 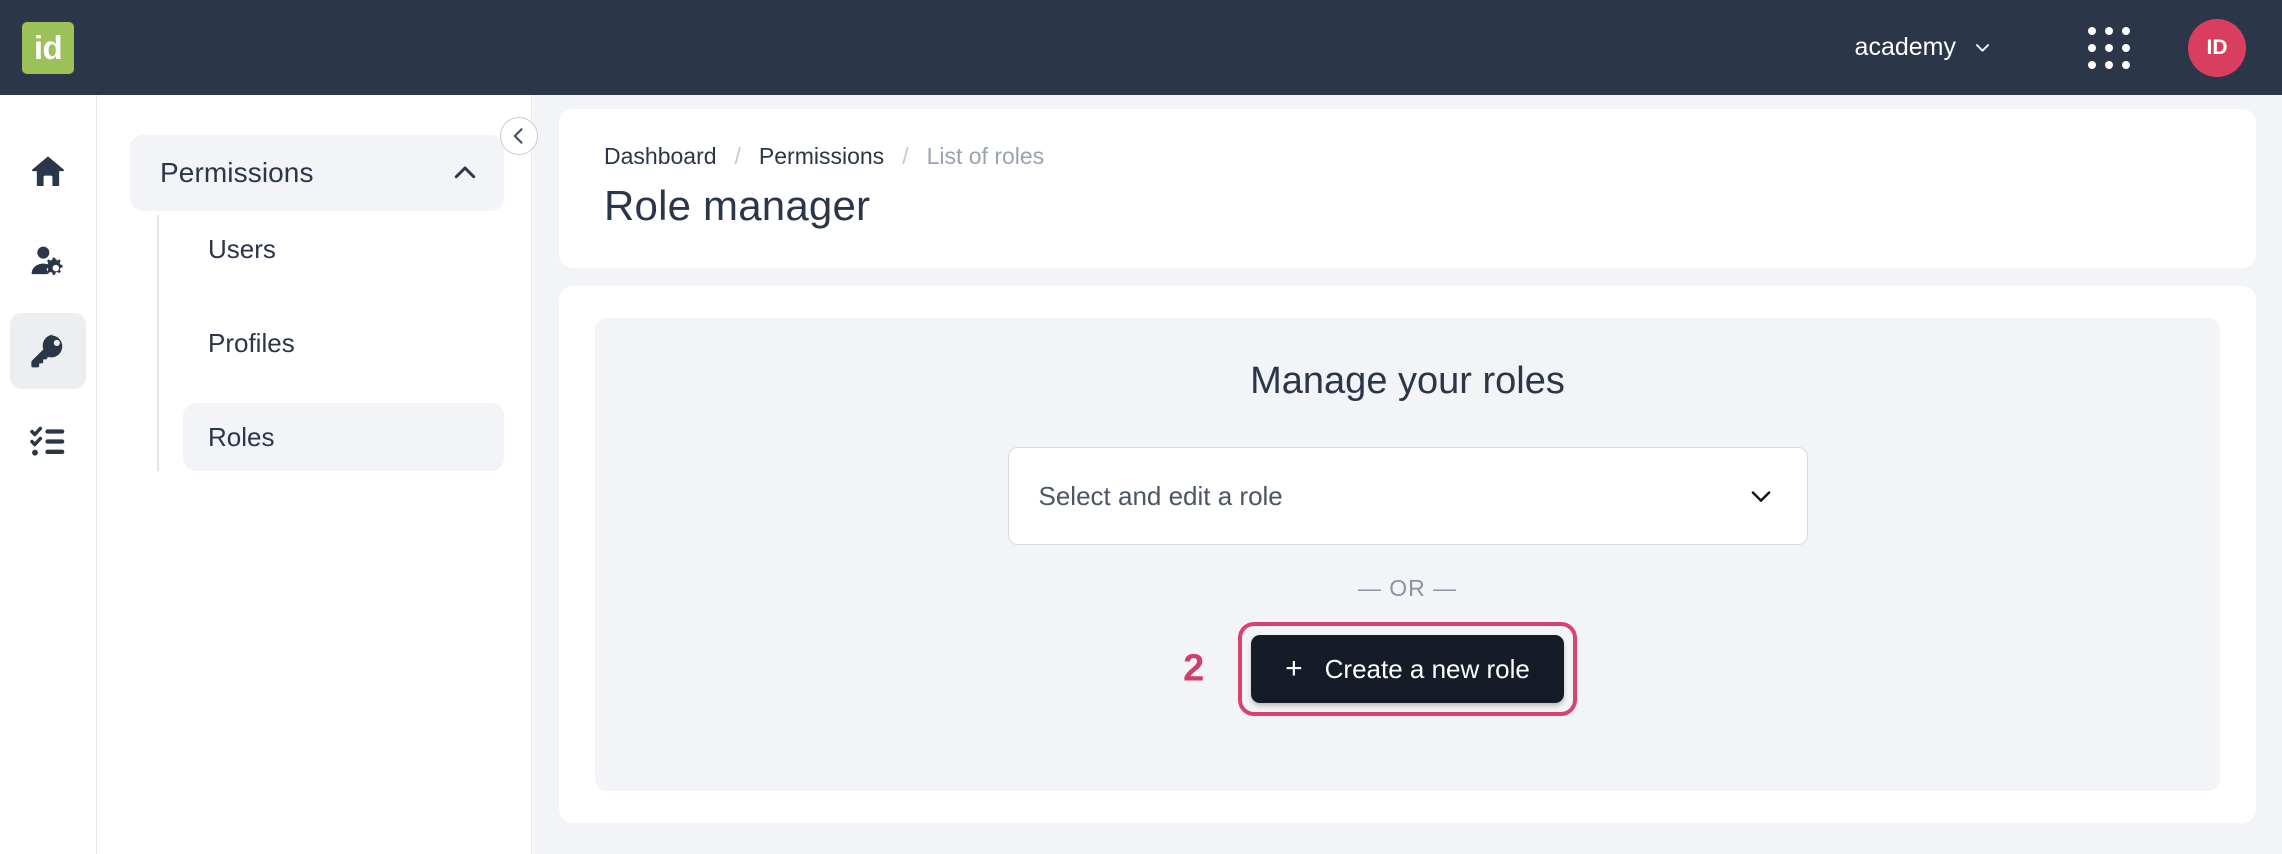 What do you see at coordinates (1407, 496) in the screenshot?
I see `role-select: Select and edit a role` at bounding box center [1407, 496].